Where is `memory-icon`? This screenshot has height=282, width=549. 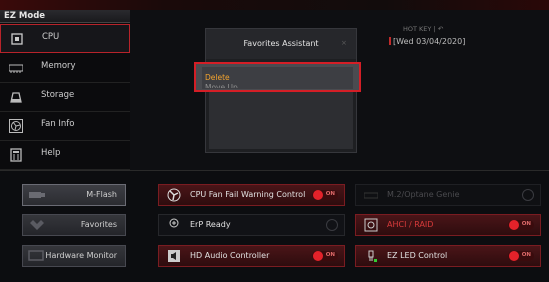
memory-icon is located at coordinates (16, 68).